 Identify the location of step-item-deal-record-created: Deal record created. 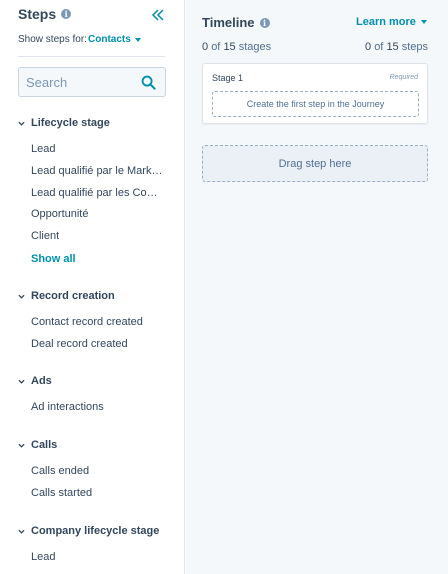
(79, 344).